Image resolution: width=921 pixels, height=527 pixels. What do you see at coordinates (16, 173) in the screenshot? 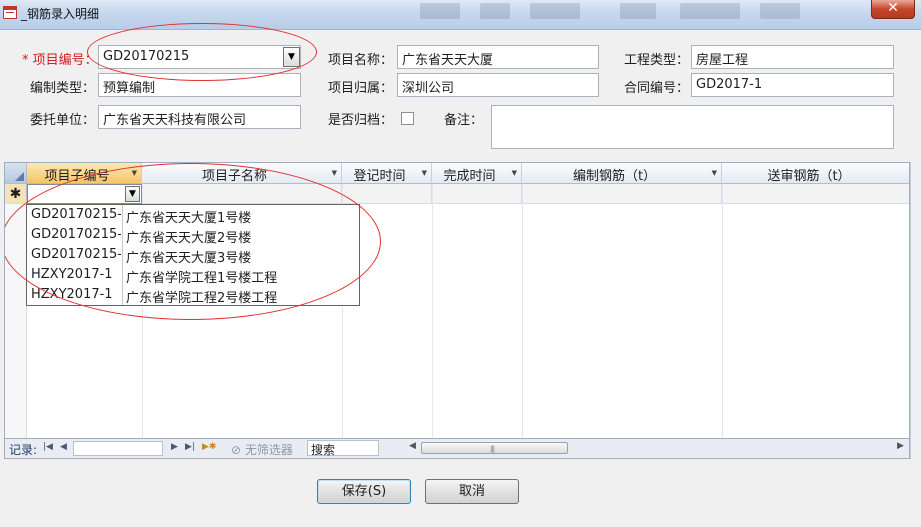
I see `select-all-corner` at bounding box center [16, 173].